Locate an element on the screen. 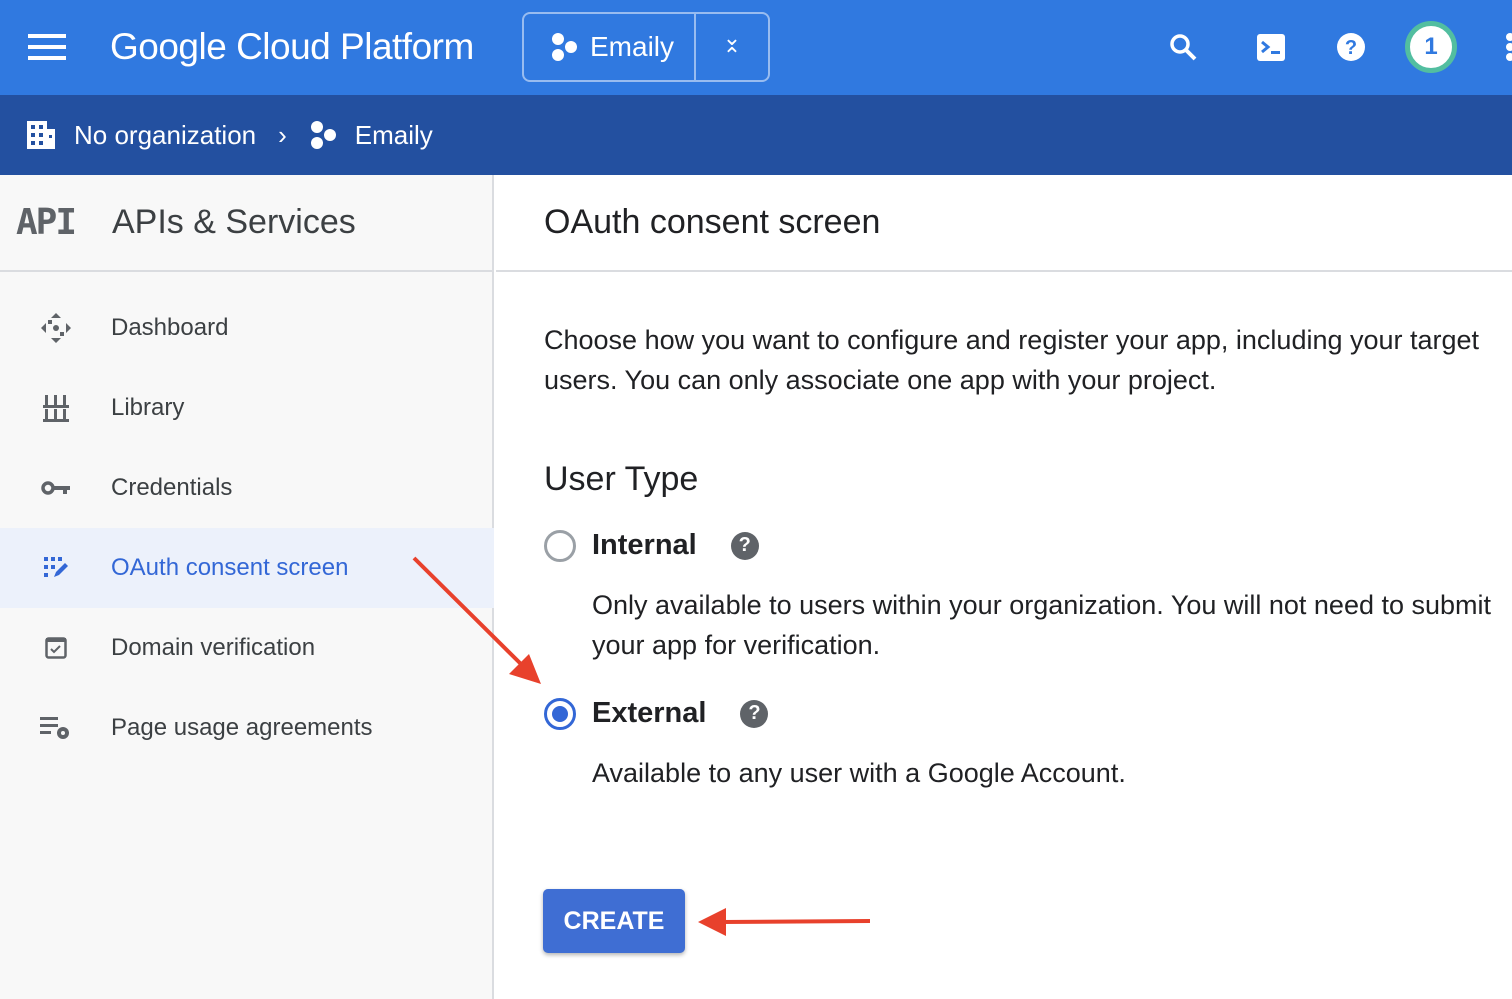 This screenshot has width=1512, height=999. sidebar-item-label: Credentials is located at coordinates (172, 487).